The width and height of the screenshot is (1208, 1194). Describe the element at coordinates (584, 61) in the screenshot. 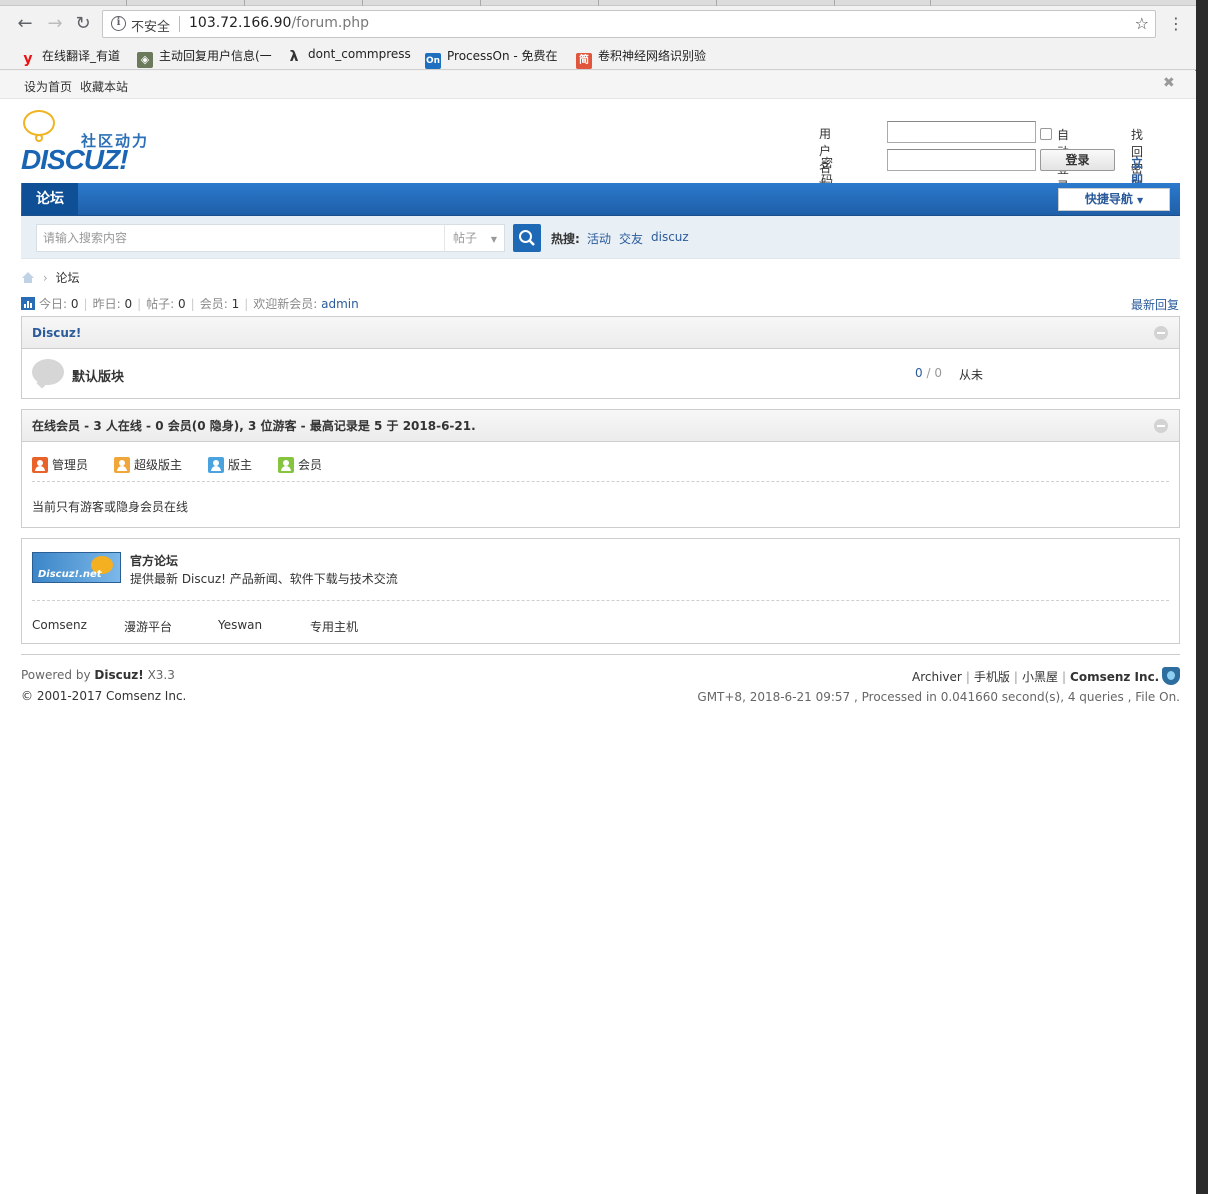

I see `jian-icon: 简` at that location.